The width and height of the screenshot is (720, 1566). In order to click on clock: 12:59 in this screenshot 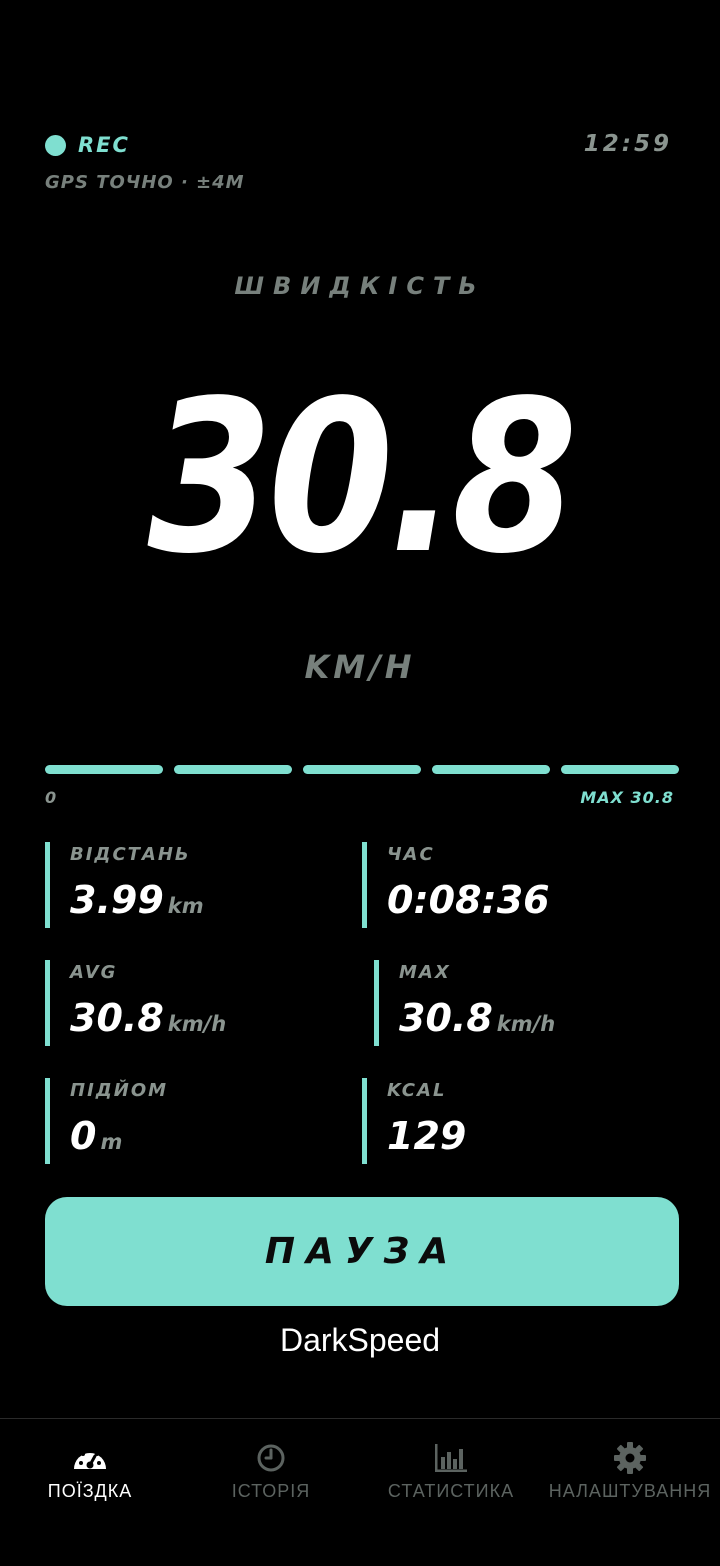, I will do `click(627, 144)`.